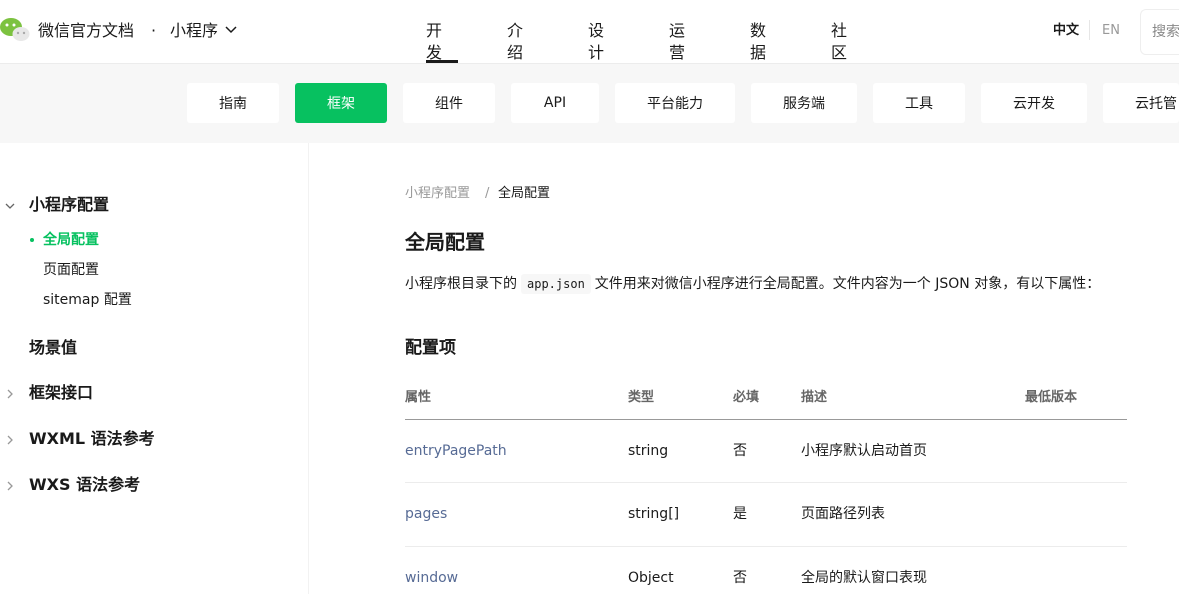  What do you see at coordinates (233, 103) in the screenshot?
I see `subnav-guide: 指南` at bounding box center [233, 103].